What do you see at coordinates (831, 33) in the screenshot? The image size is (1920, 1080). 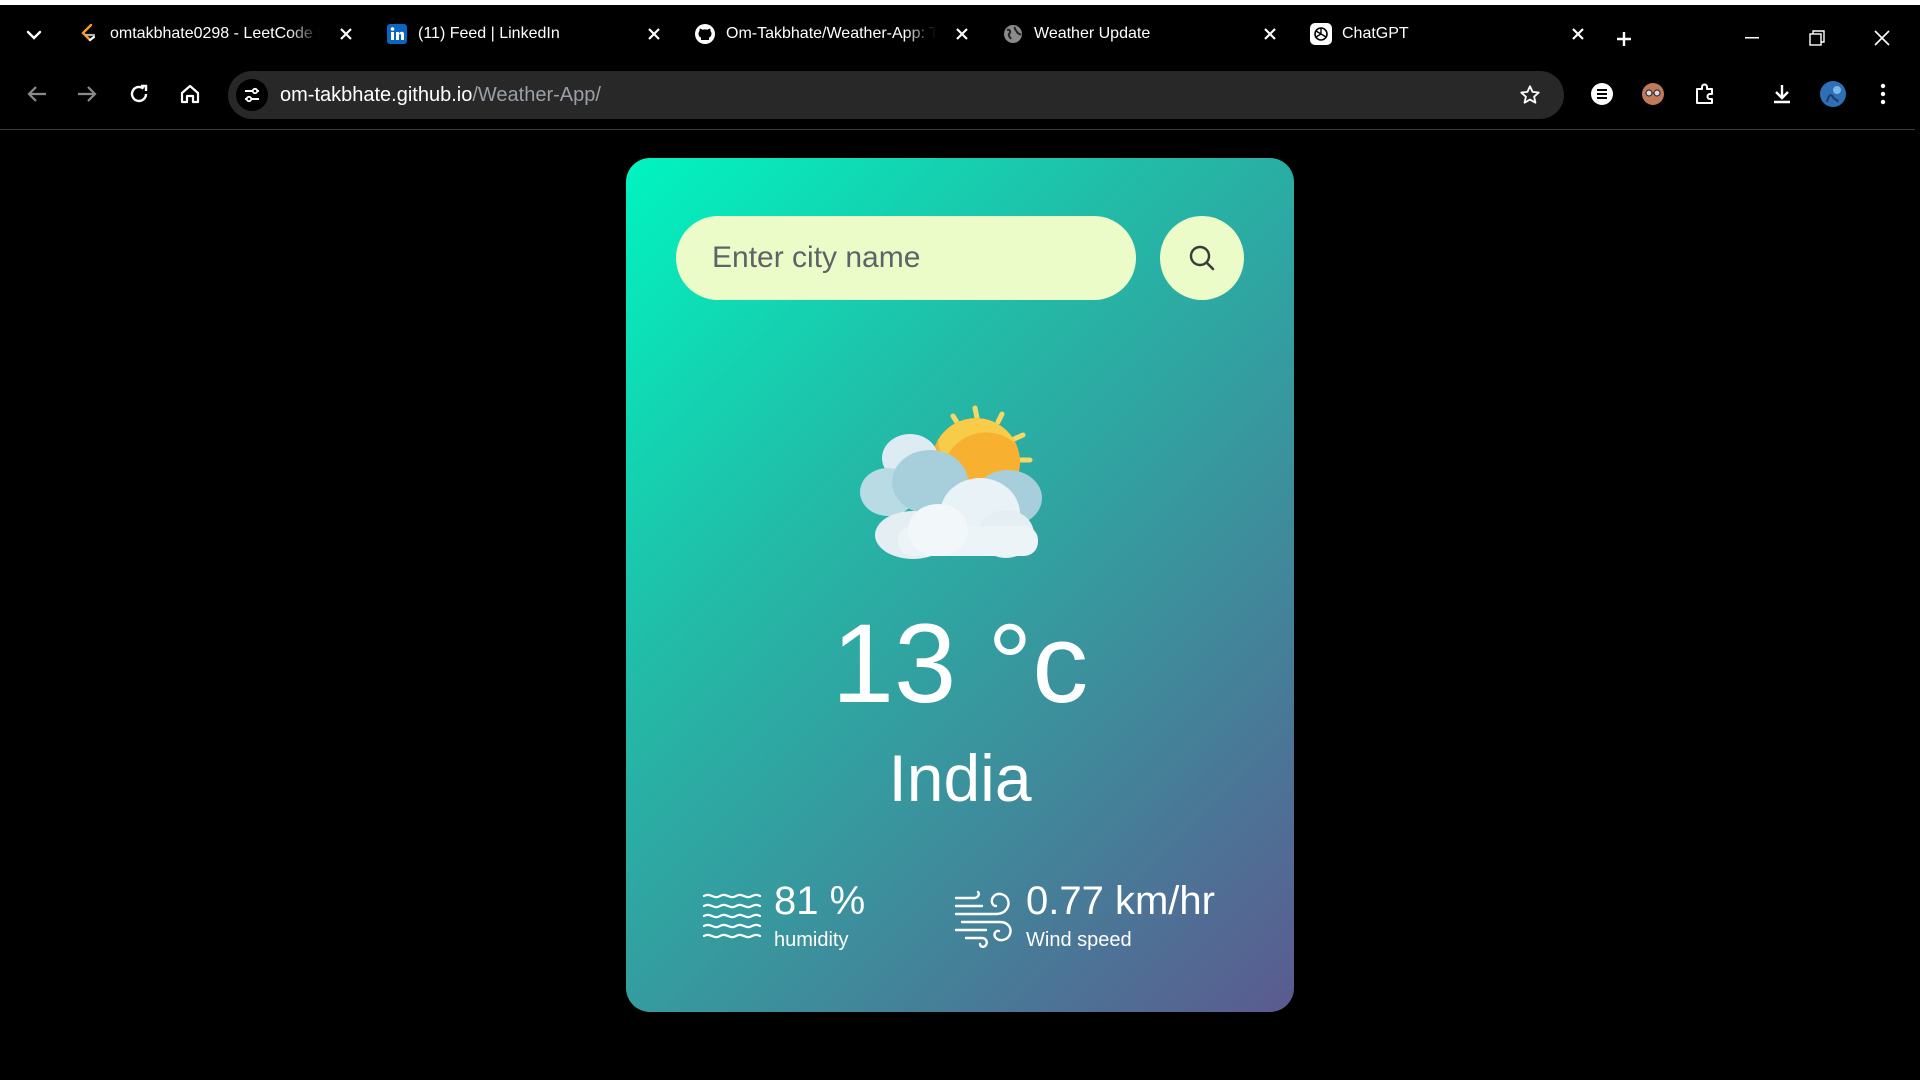 I see `tab-title: Om-Takbhate/Weather-App: T` at bounding box center [831, 33].